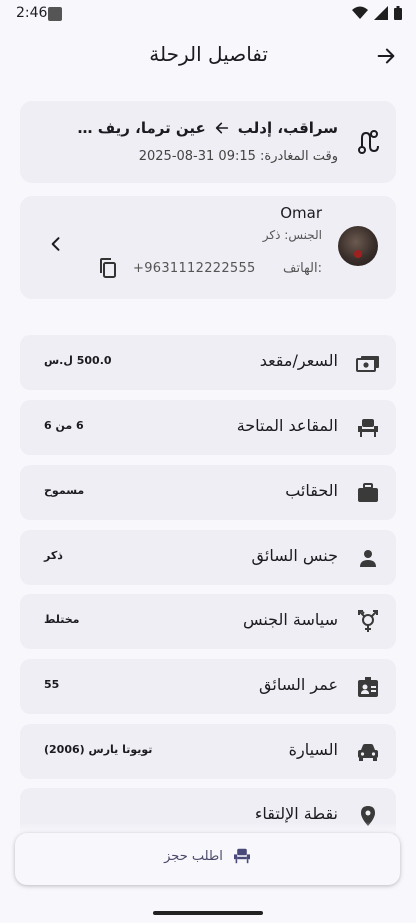 Image resolution: width=416 pixels, height=923 pixels. I want to click on copy-icon, so click(108, 268).